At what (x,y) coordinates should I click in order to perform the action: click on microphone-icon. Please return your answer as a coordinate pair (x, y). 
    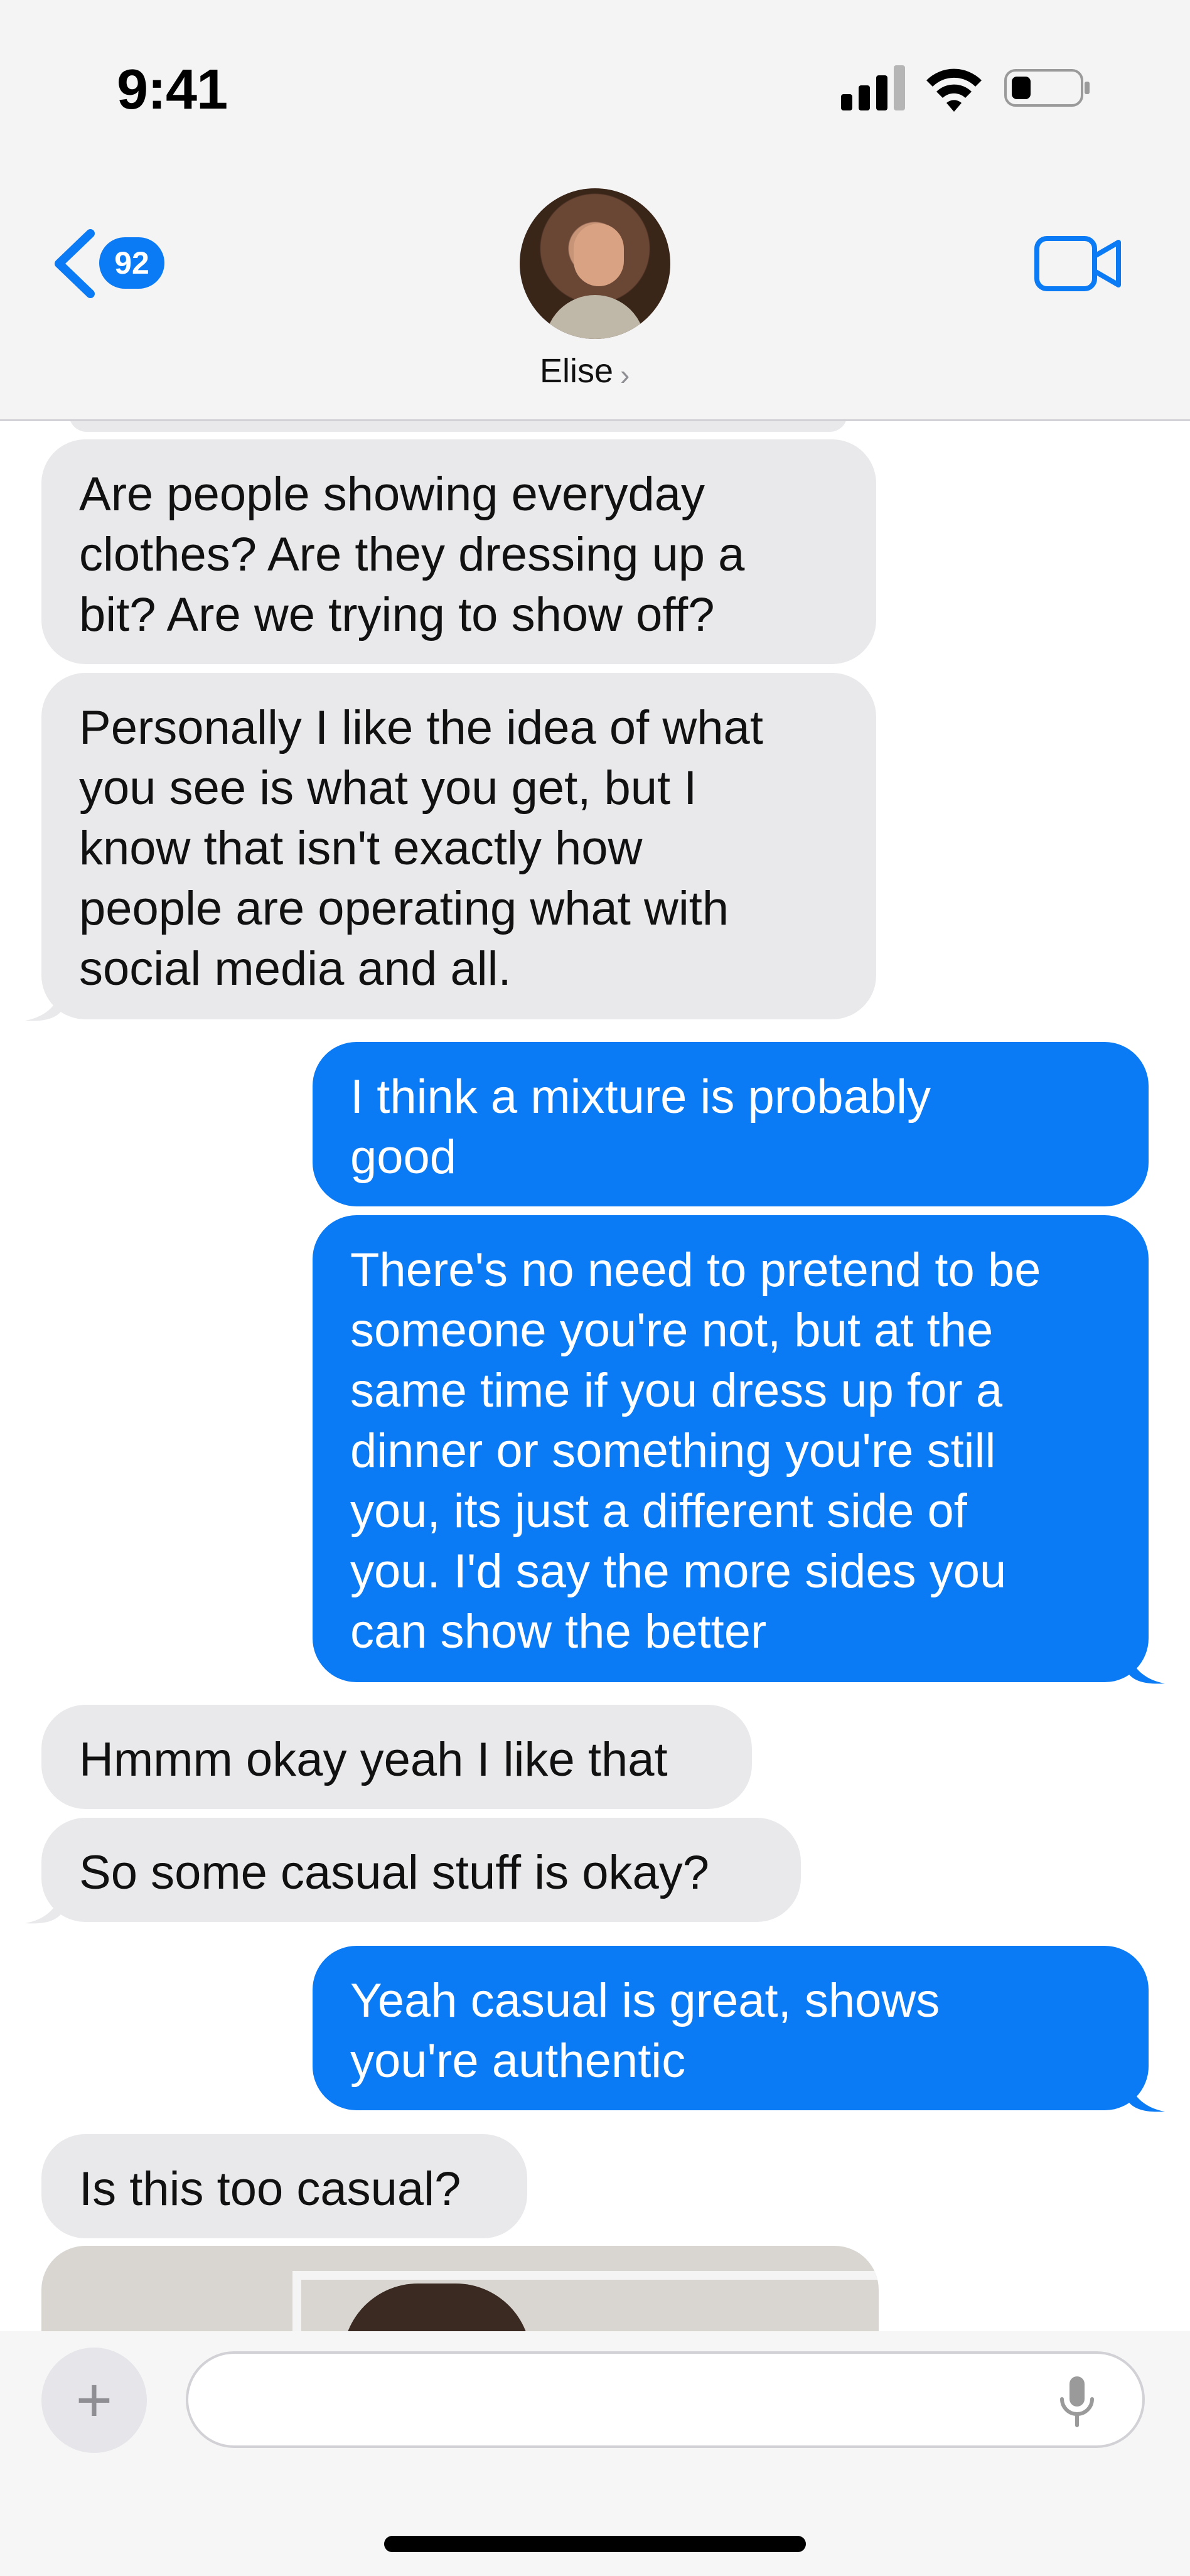
    Looking at the image, I should click on (1077, 2401).